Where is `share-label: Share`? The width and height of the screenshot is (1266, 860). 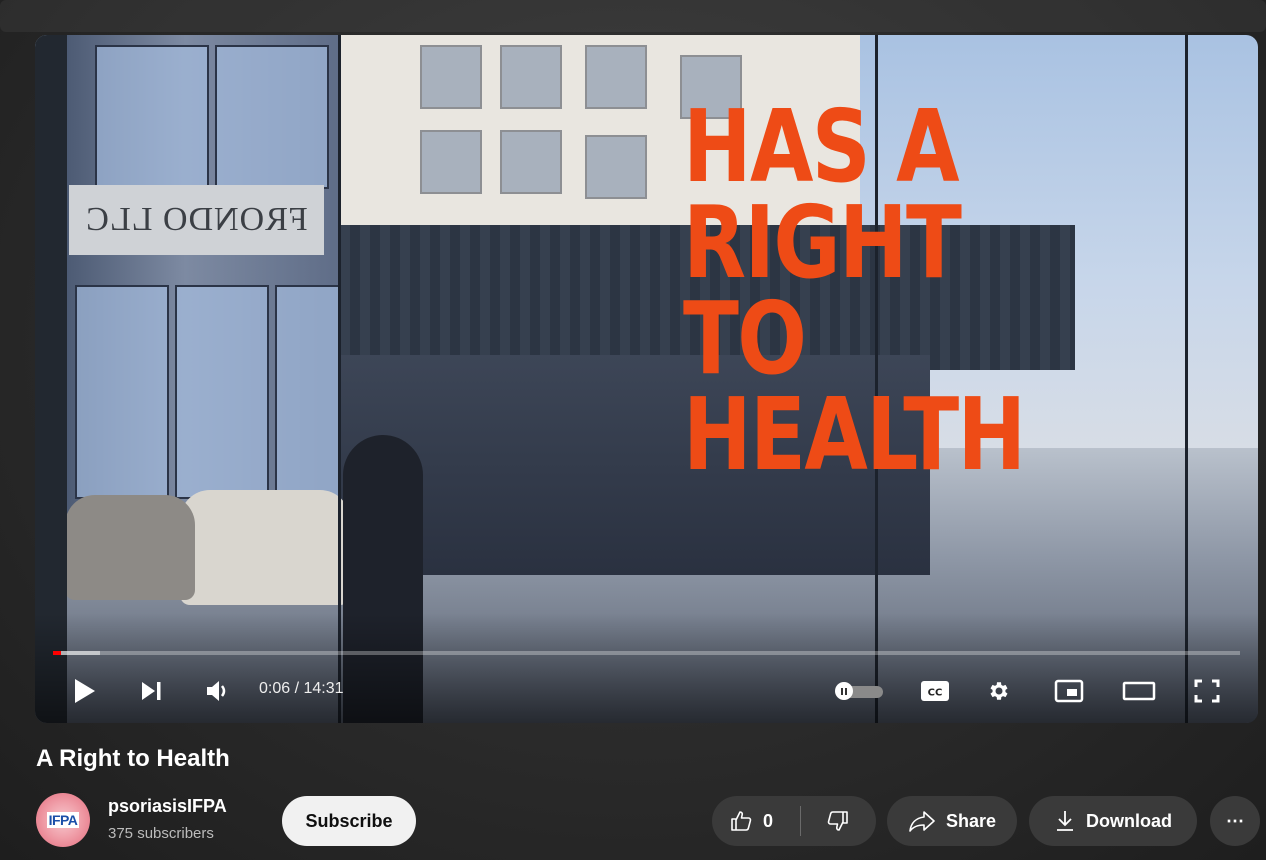
share-label: Share is located at coordinates (971, 820).